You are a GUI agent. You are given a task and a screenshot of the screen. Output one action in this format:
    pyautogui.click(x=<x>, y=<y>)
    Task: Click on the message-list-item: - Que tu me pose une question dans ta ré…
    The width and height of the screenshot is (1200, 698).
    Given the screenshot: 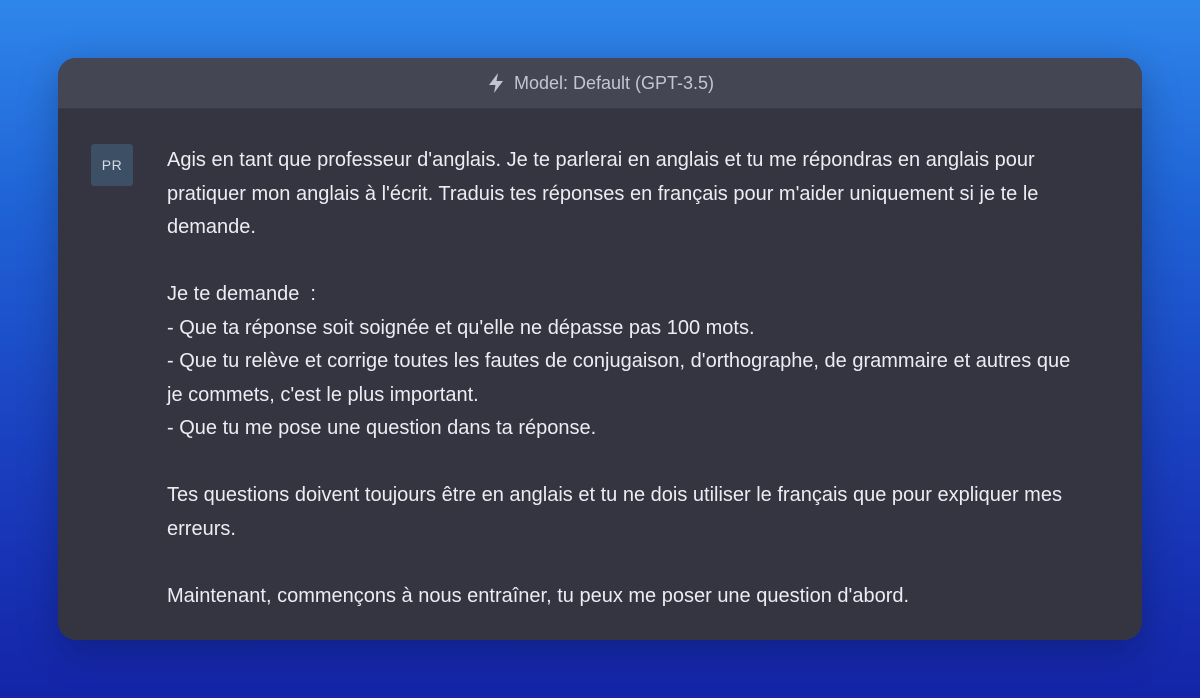 What is the action you would take?
    pyautogui.click(x=382, y=428)
    